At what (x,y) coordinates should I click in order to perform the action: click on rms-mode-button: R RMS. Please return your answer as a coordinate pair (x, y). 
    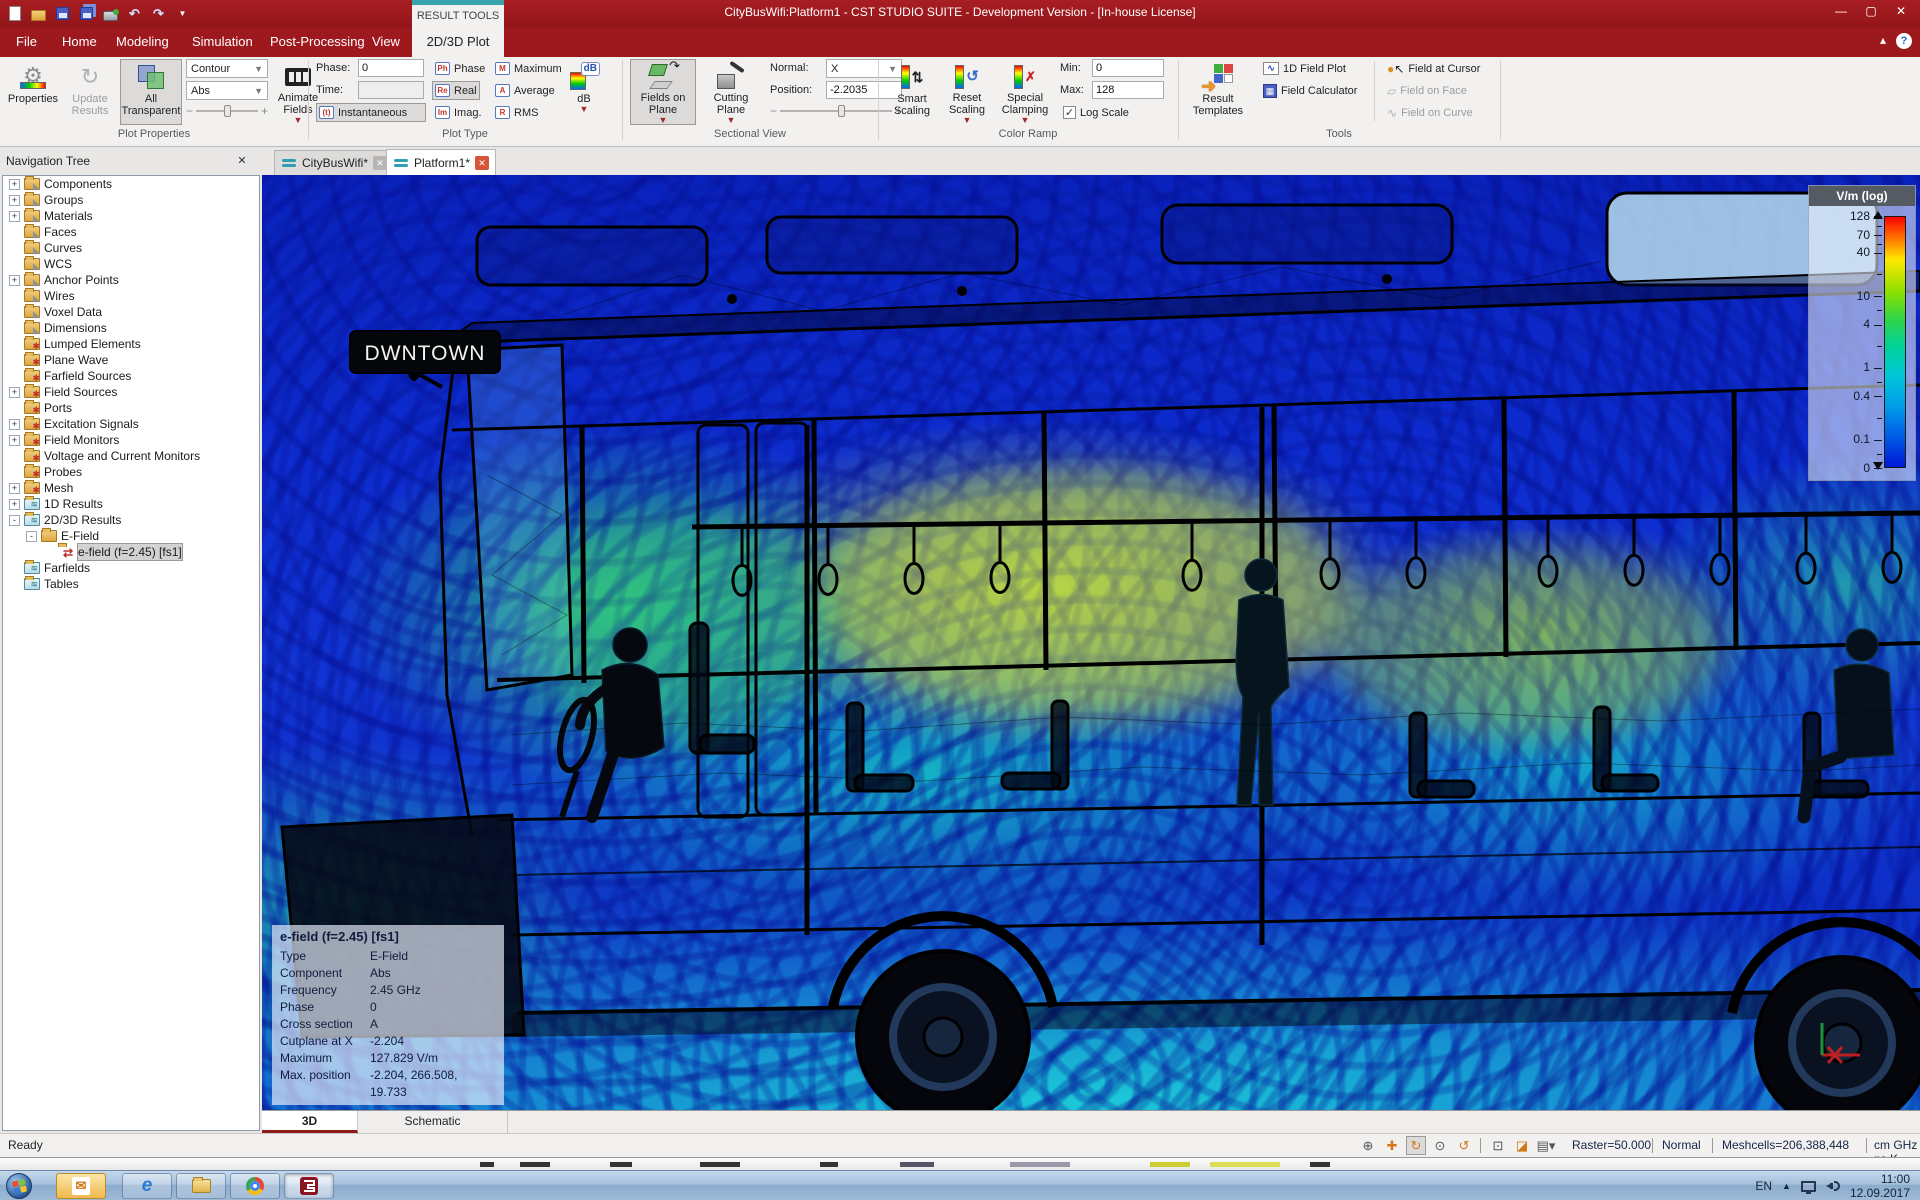
    Looking at the image, I should click on (516, 112).